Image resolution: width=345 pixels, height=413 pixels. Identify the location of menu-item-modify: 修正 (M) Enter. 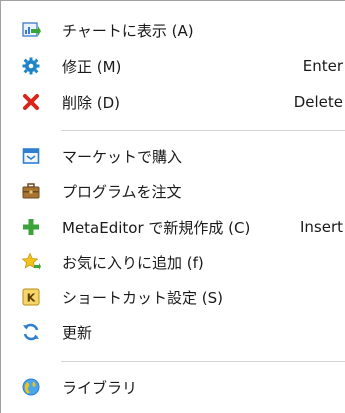
(173, 66).